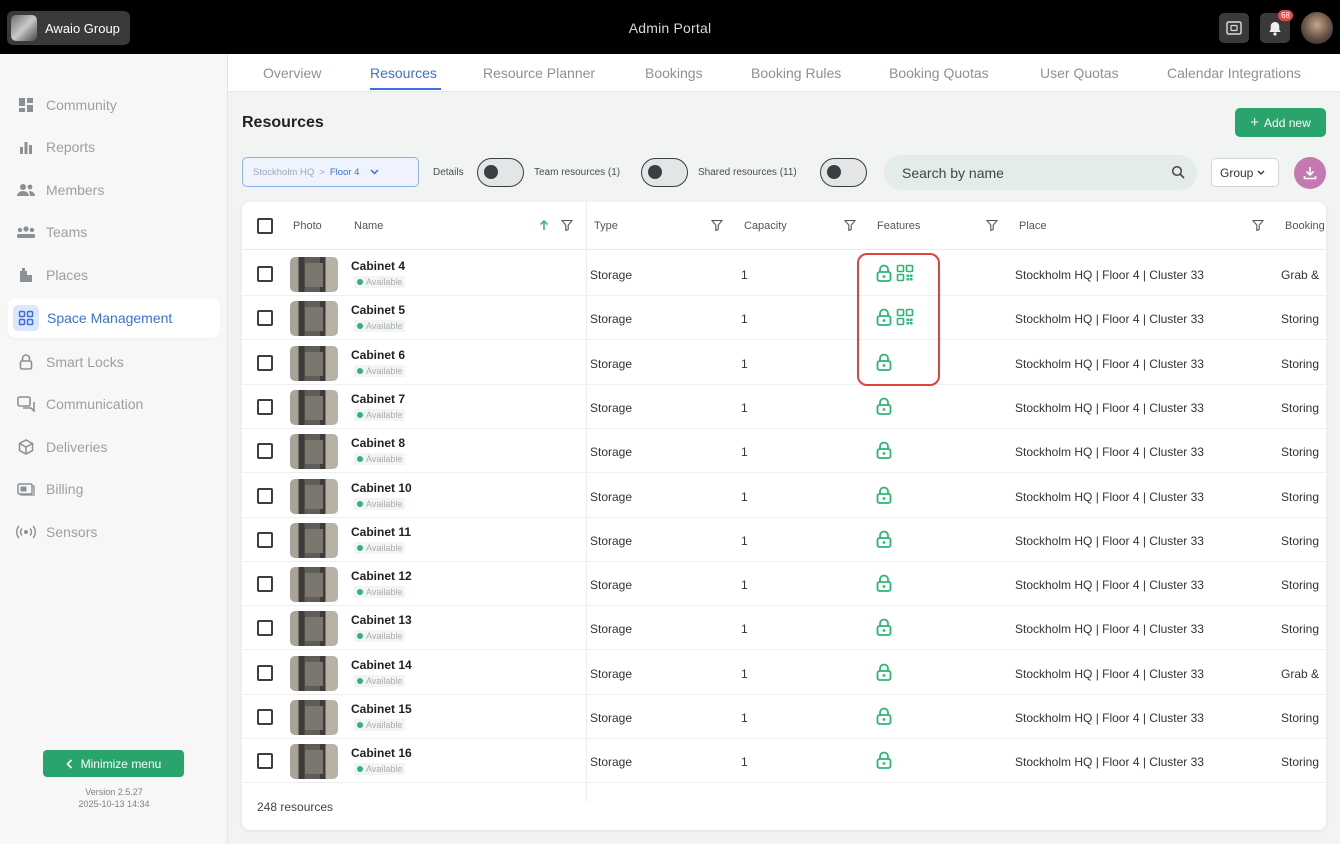 The image size is (1340, 844). What do you see at coordinates (403, 73) in the screenshot?
I see `tab-resources: Resources` at bounding box center [403, 73].